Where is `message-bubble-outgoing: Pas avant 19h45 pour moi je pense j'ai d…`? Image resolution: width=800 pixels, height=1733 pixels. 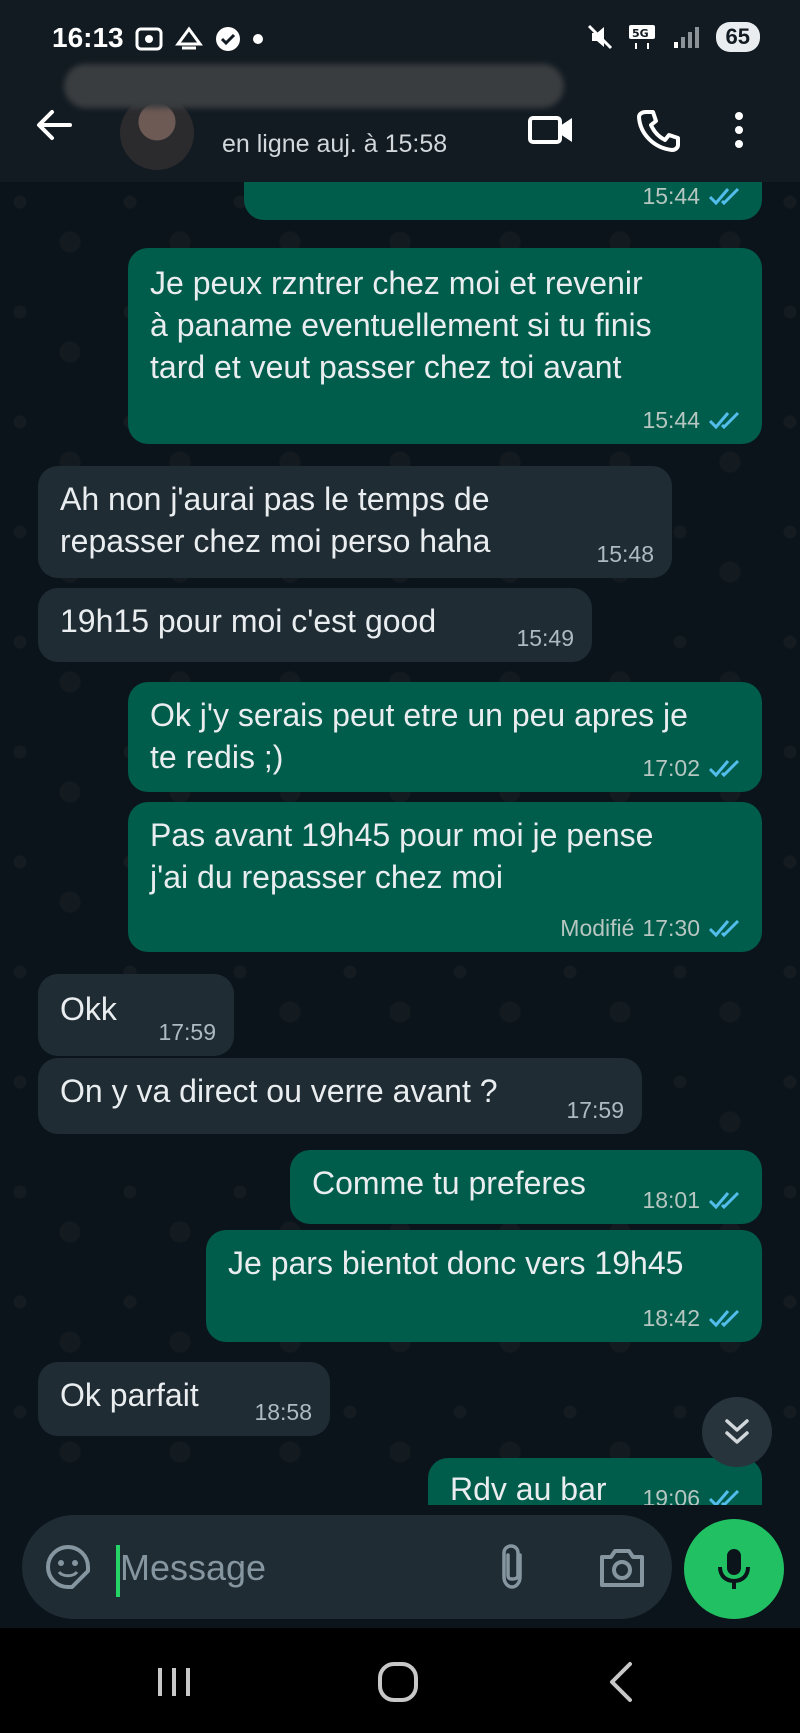
message-bubble-outgoing: Pas avant 19h45 pour moi je pense j'ai d… is located at coordinates (445, 877).